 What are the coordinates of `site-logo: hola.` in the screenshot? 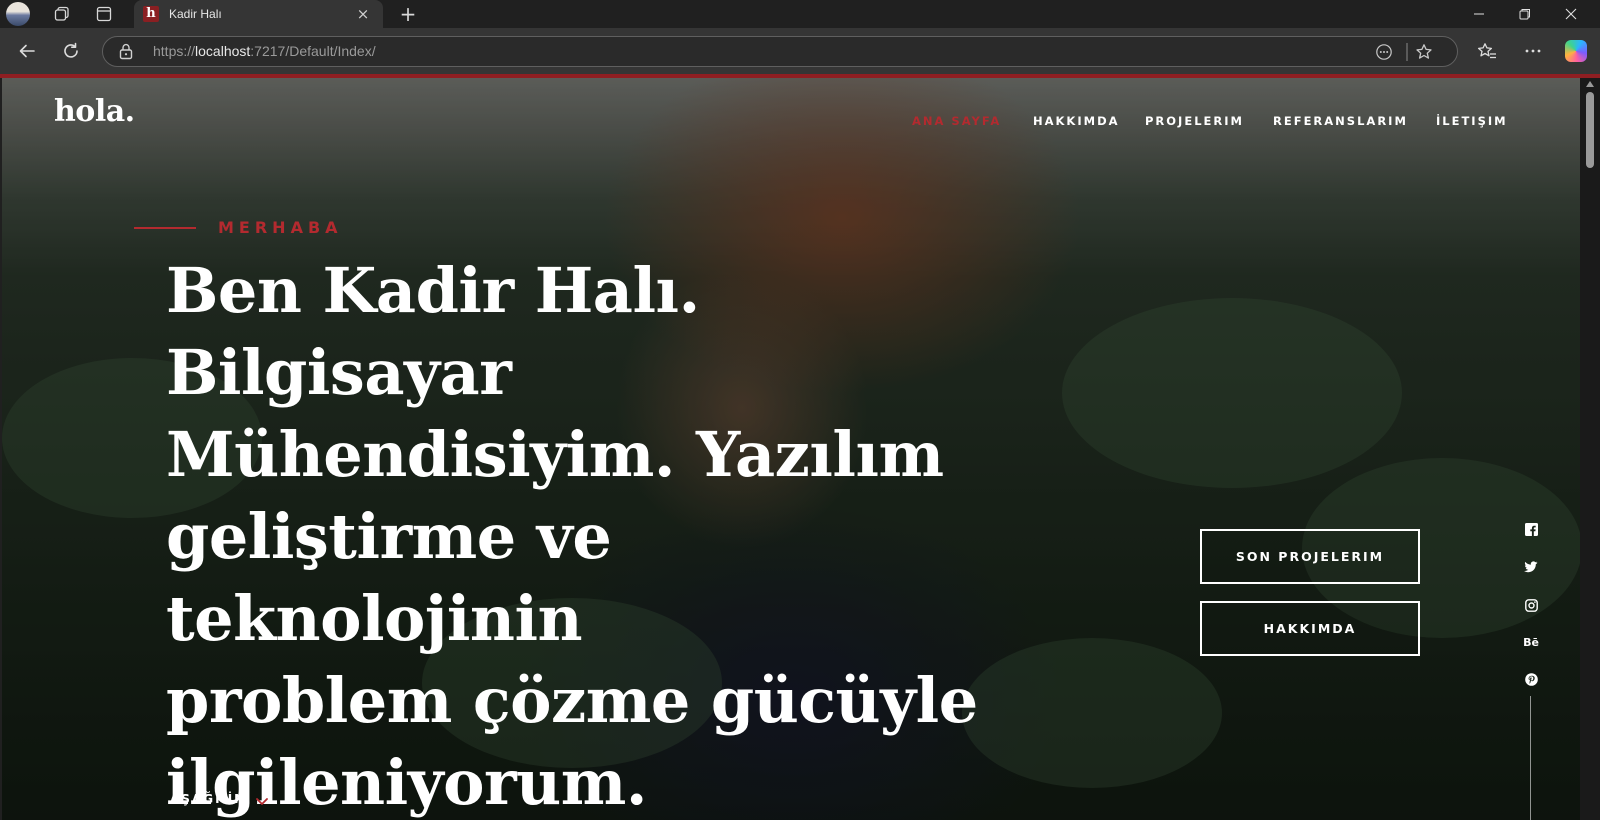 It's located at (94, 111).